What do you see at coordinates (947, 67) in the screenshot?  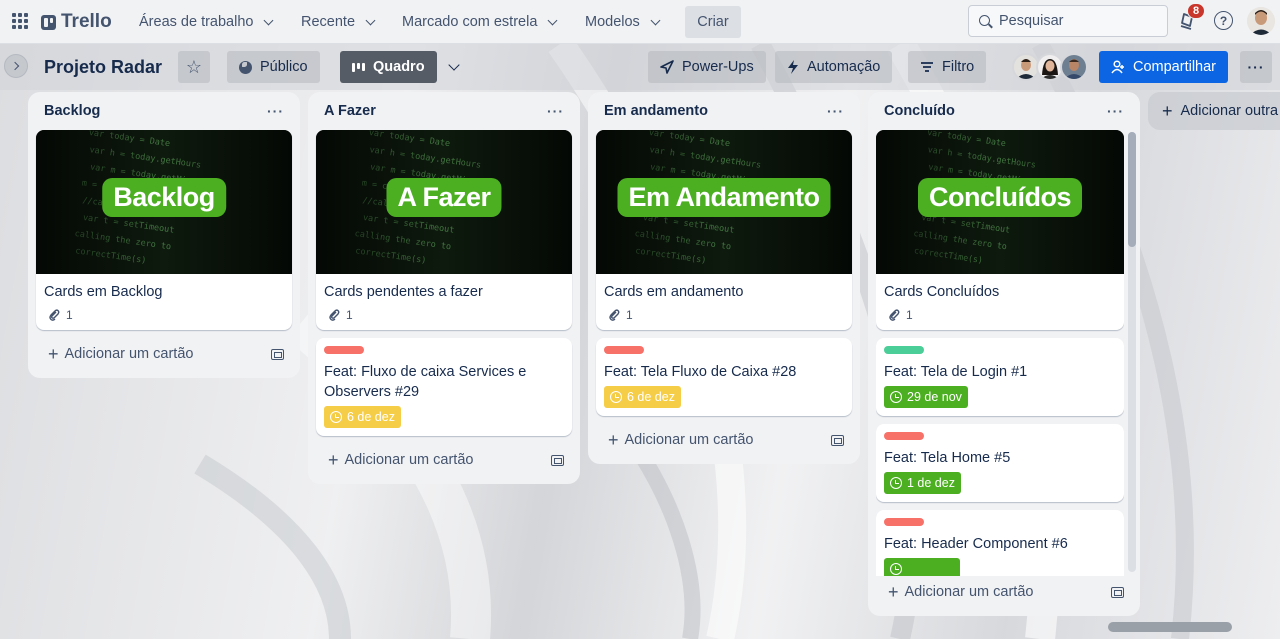 I see `filter-button: Filtro` at bounding box center [947, 67].